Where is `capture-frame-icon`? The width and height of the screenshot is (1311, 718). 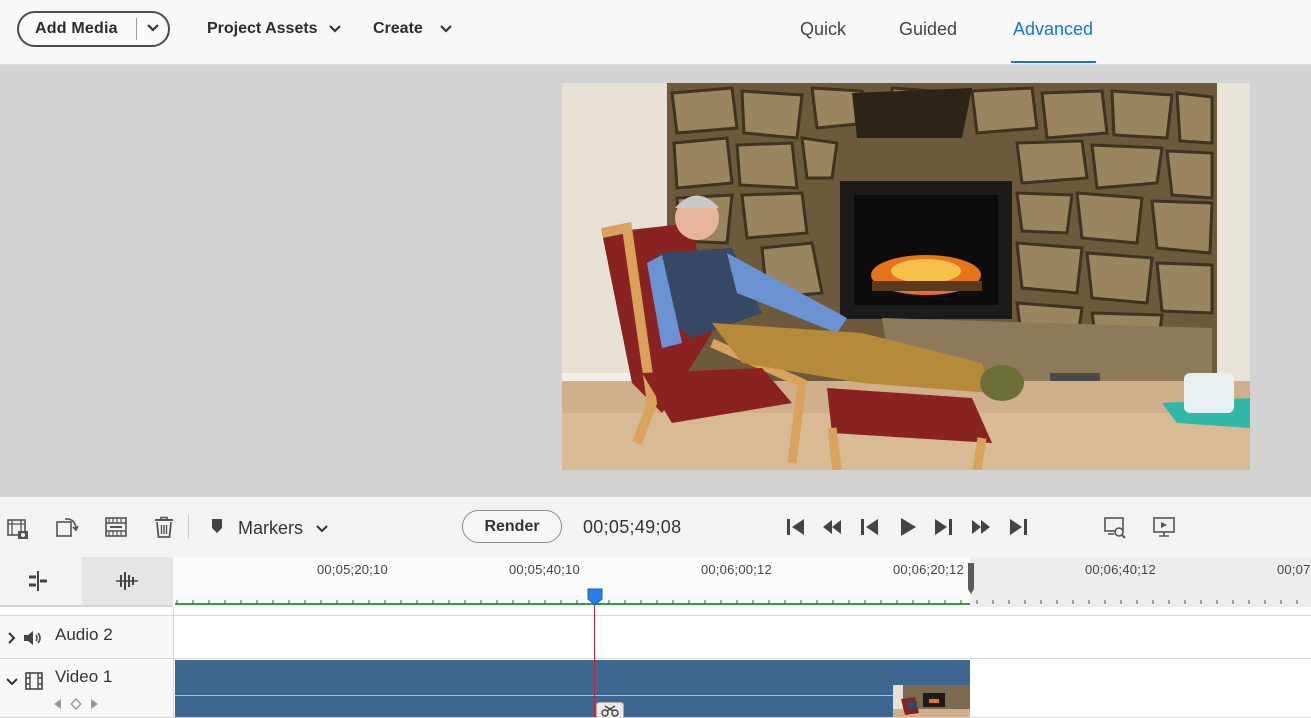
capture-frame-icon is located at coordinates (18, 528).